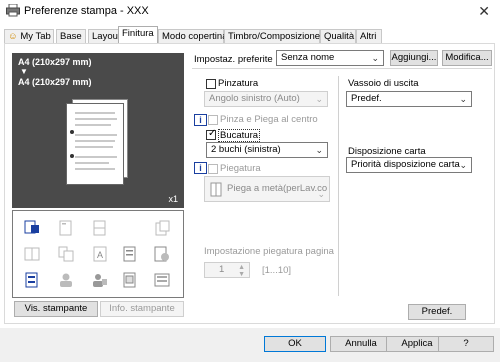 This screenshot has width=500, height=362. I want to click on tab-modo-copertina: Modo copertina, so click(192, 36).